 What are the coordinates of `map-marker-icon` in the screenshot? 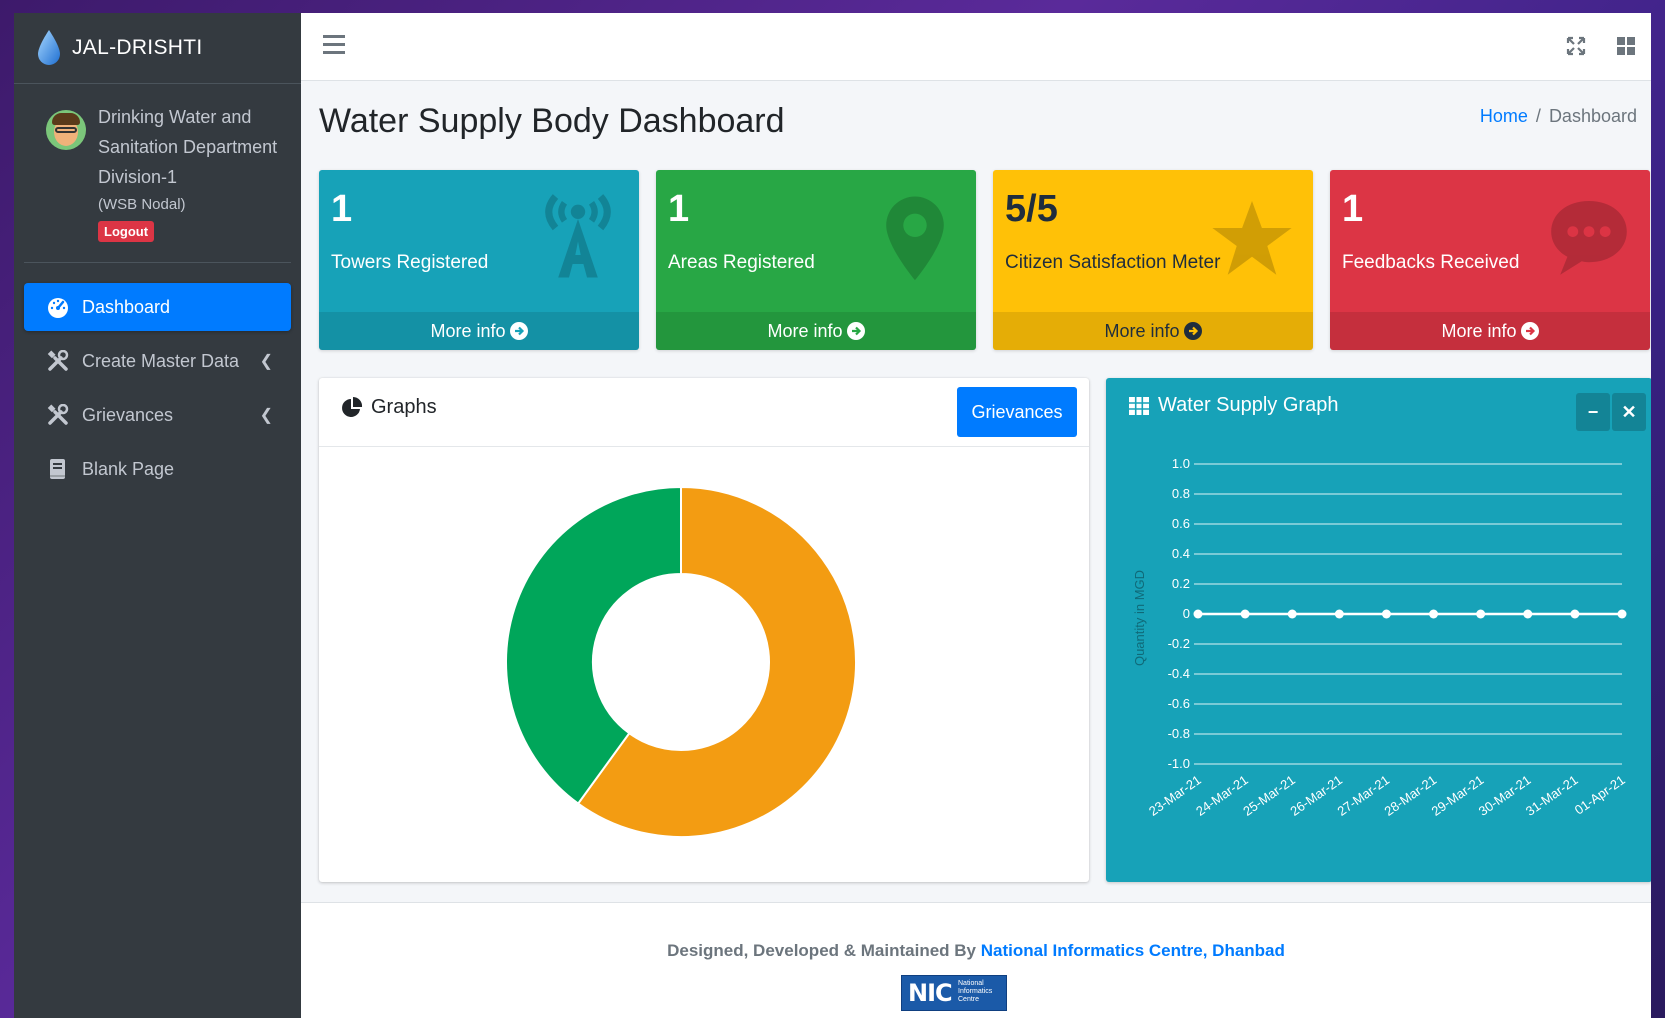 It's located at (915, 238).